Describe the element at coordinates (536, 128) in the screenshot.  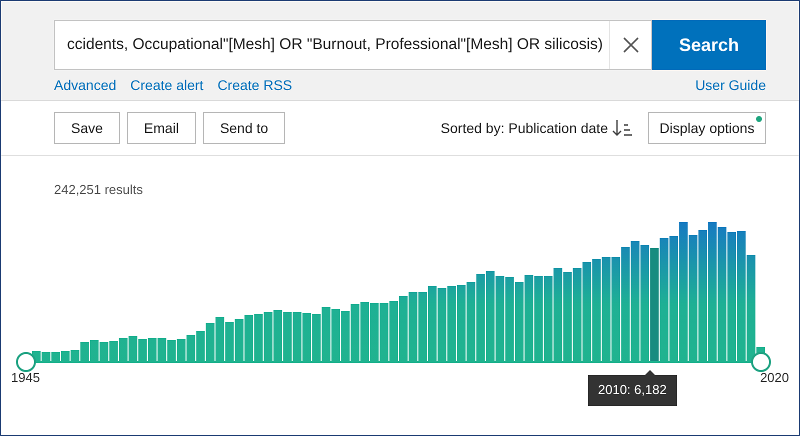
I see `sort-button: Sorted by: Publication date` at that location.